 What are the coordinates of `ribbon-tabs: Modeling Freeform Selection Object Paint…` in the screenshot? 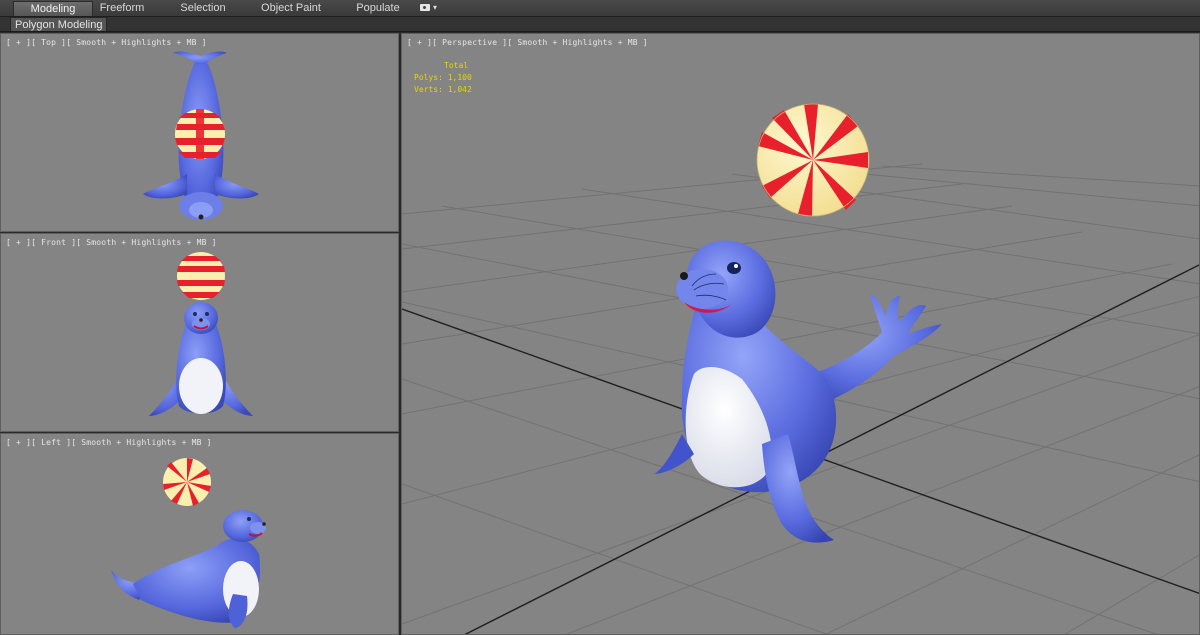 It's located at (600, 8).